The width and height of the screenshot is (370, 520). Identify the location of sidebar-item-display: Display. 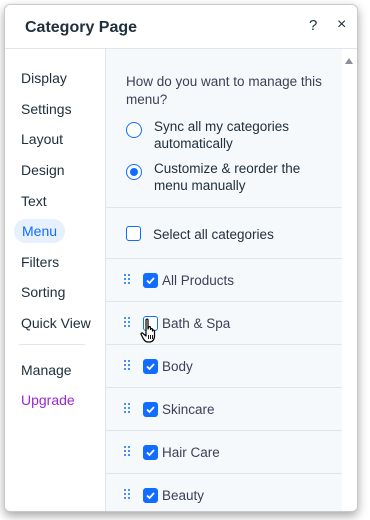
(44, 78).